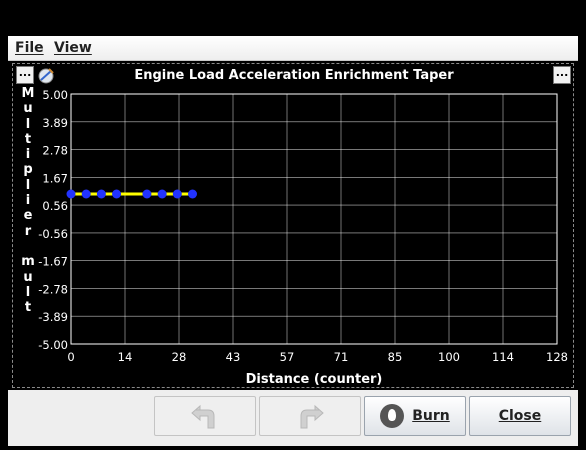  Describe the element at coordinates (70, 357) in the screenshot. I see `x-tick-label: 0` at that location.